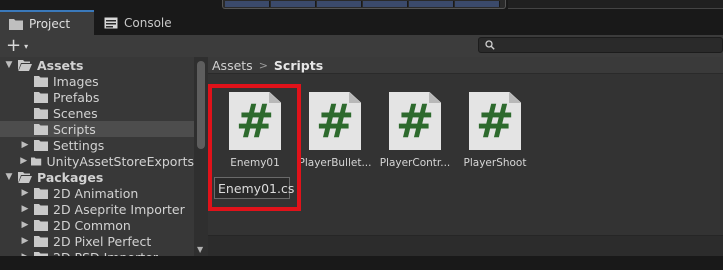  Describe the element at coordinates (97, 65) in the screenshot. I see `tree-item-assets: ▼ Assets` at that location.